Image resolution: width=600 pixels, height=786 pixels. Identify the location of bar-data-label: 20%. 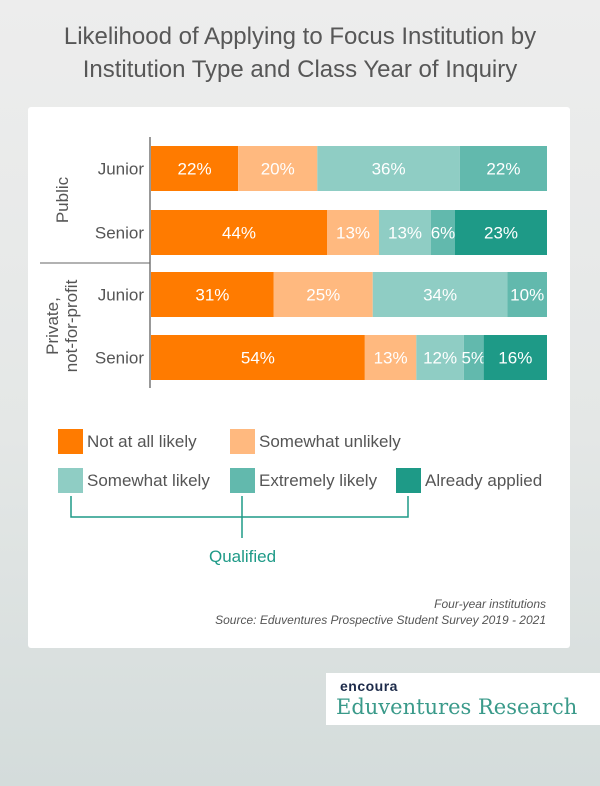
(278, 169).